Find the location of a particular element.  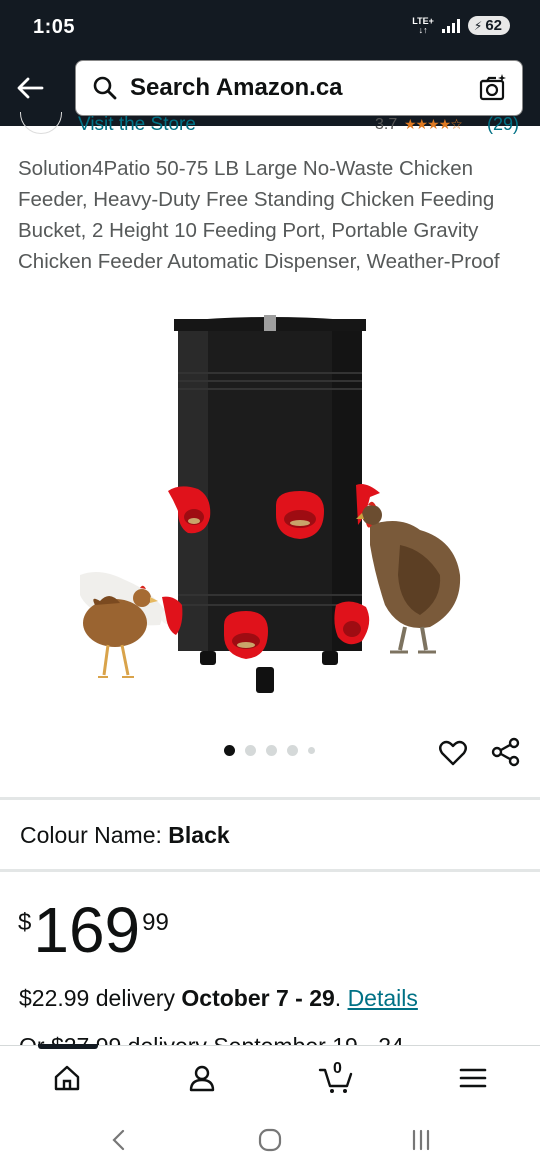

chevron-left-icon is located at coordinates (118, 1140).